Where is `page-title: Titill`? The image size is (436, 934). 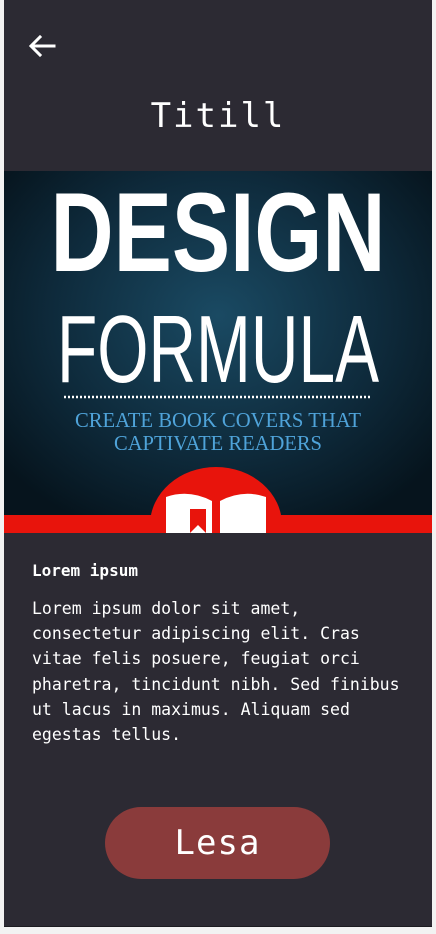 page-title: Titill is located at coordinates (218, 116).